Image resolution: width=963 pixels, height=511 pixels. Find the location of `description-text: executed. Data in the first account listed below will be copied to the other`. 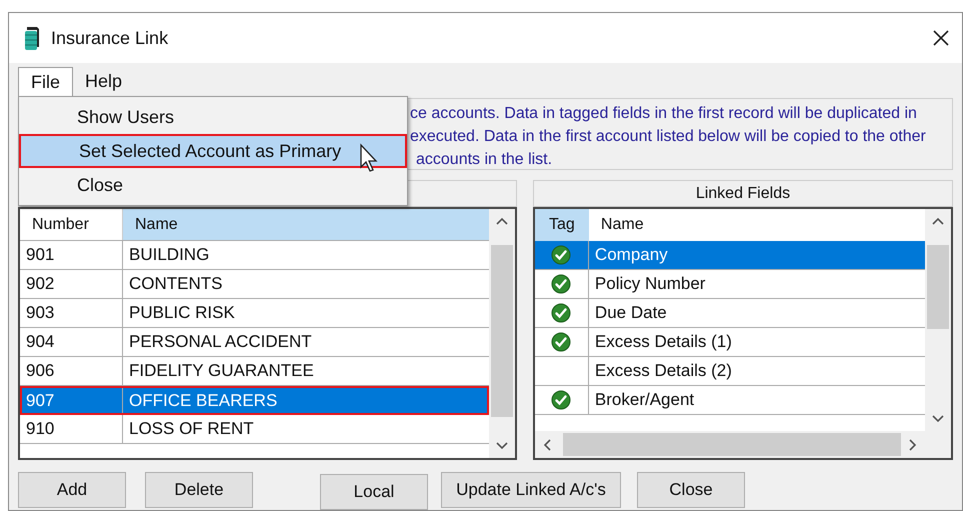

description-text: executed. Data in the first account listed below will be copied to the other is located at coordinates (668, 137).